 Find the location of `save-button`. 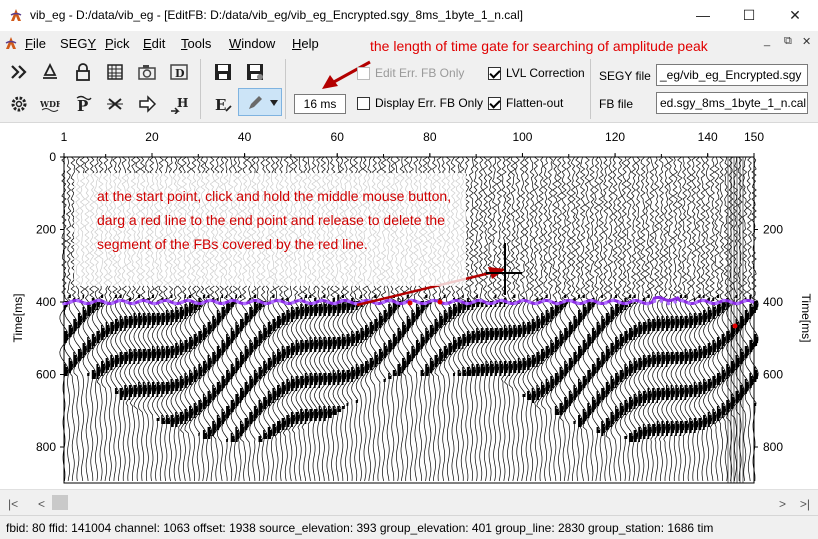

save-button is located at coordinates (223, 72).